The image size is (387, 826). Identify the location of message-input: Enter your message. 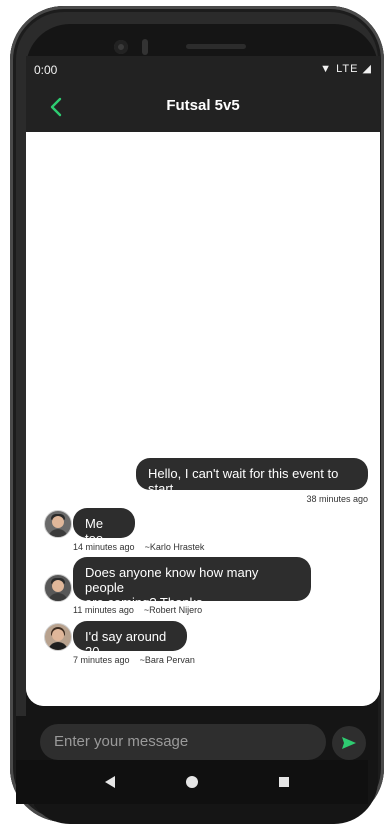
(183, 742).